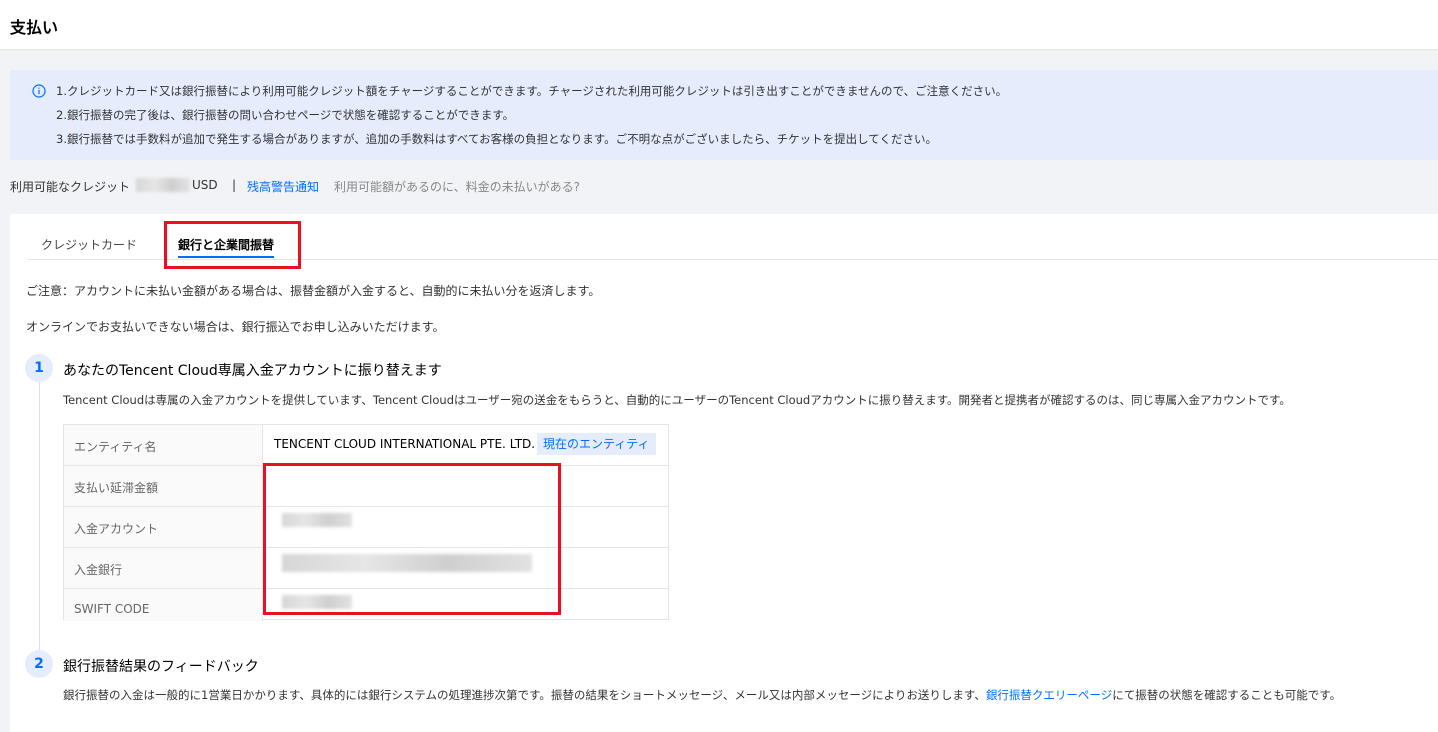  Describe the element at coordinates (115, 447) in the screenshot. I see `entity-label: エンティティ名` at that location.